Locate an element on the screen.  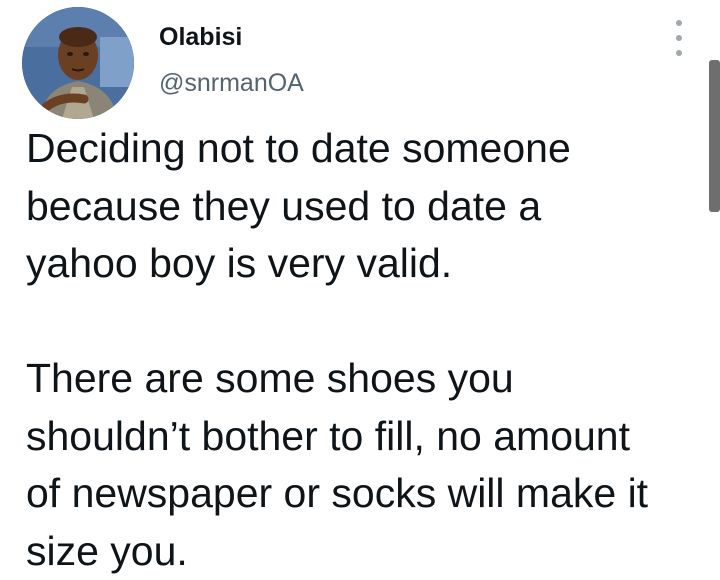
avatar is located at coordinates (78, 63).